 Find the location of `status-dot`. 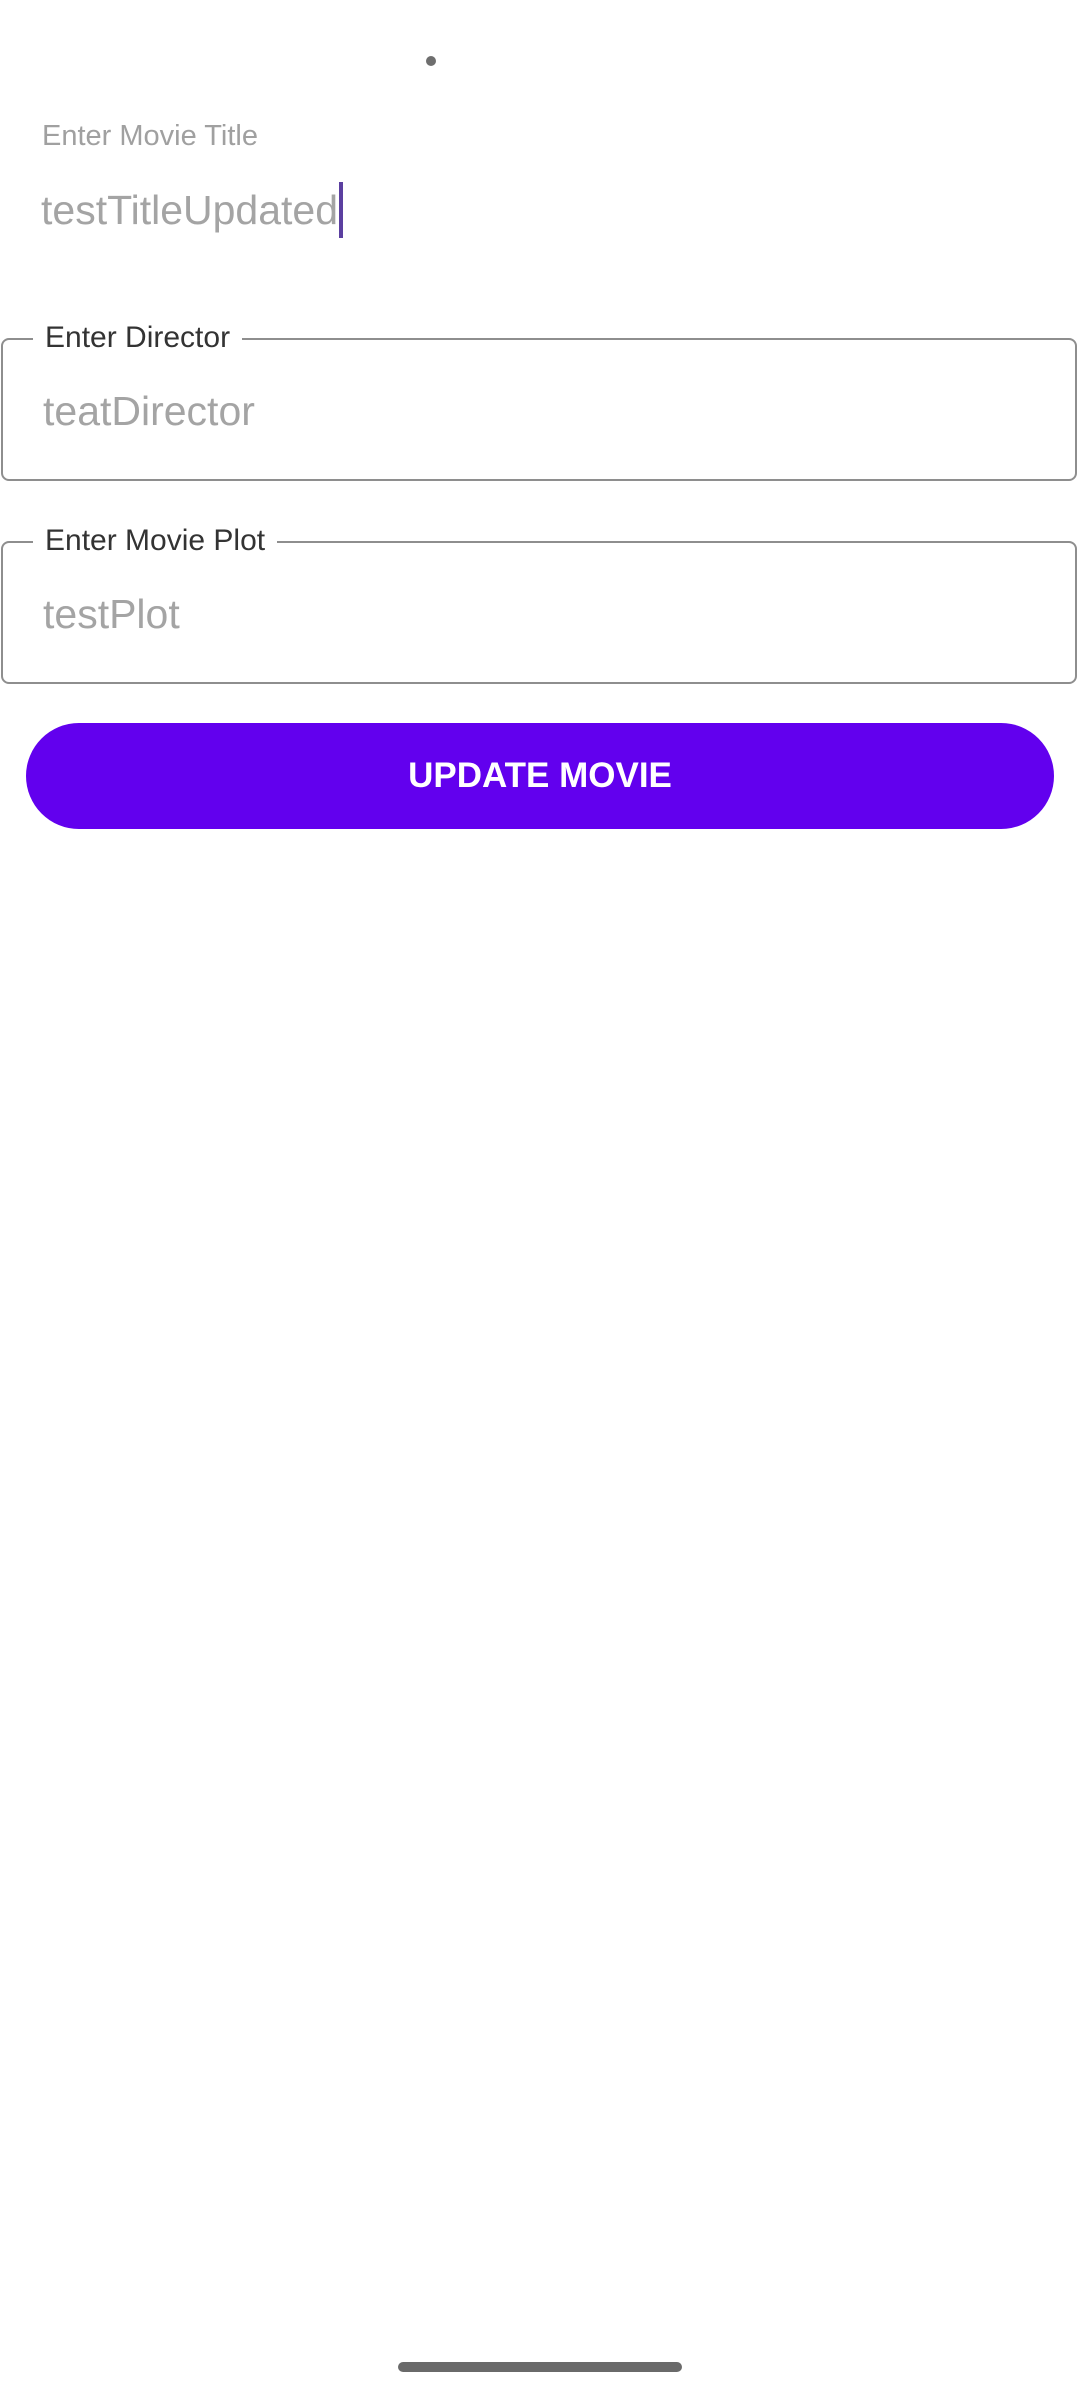

status-dot is located at coordinates (431, 61).